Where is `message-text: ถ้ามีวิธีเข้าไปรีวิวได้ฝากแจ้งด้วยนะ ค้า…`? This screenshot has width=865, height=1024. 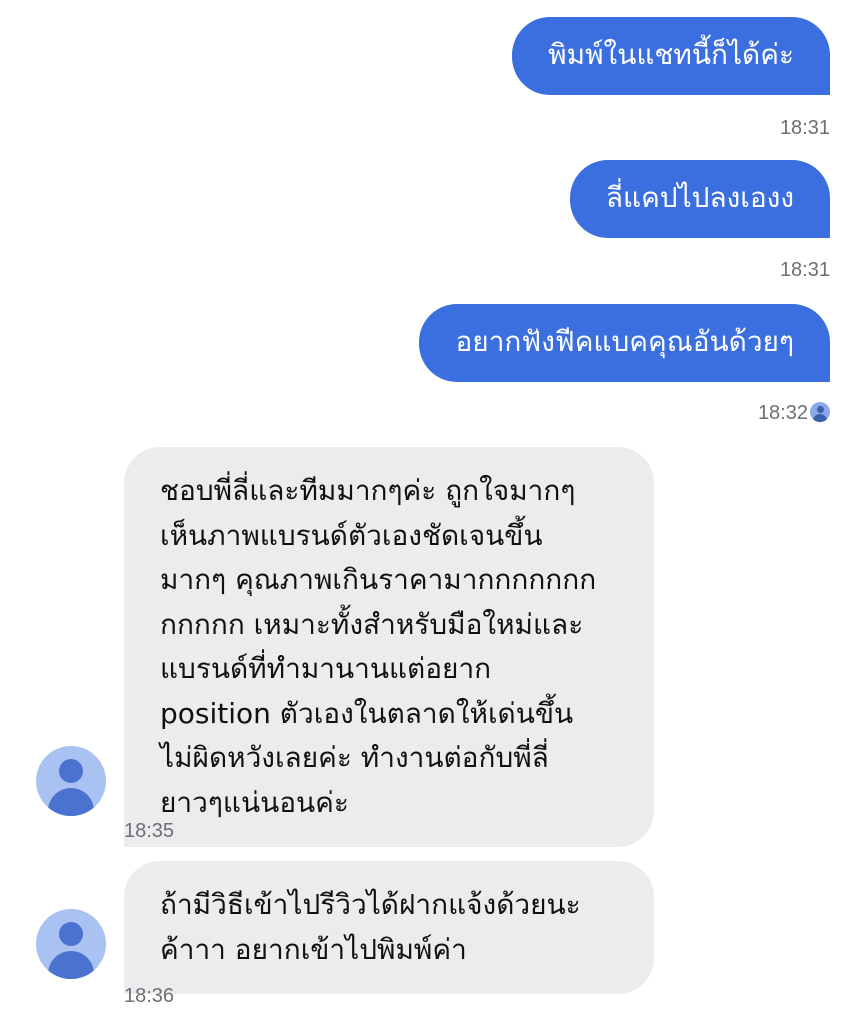
message-text: ถ้ามีวิธีเข้าไปรีวิวได้ฝากแจ้งด้วยนะ ค้า… is located at coordinates (370, 927).